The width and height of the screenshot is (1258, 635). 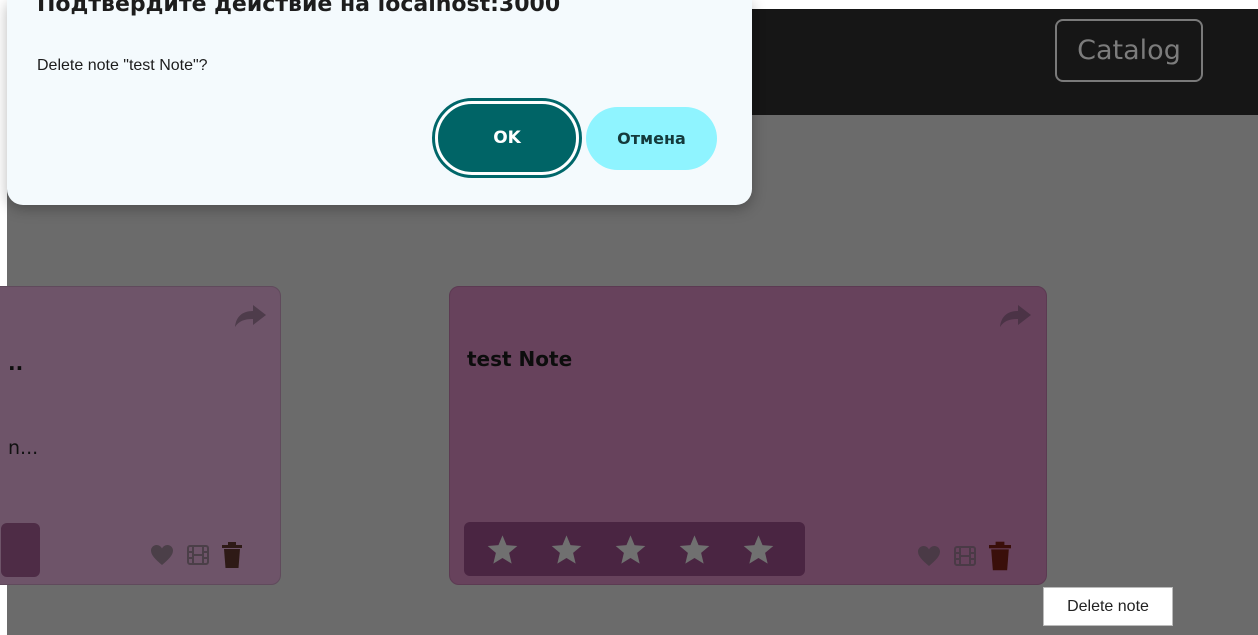 What do you see at coordinates (520, 359) in the screenshot?
I see `note-title: test Note` at bounding box center [520, 359].